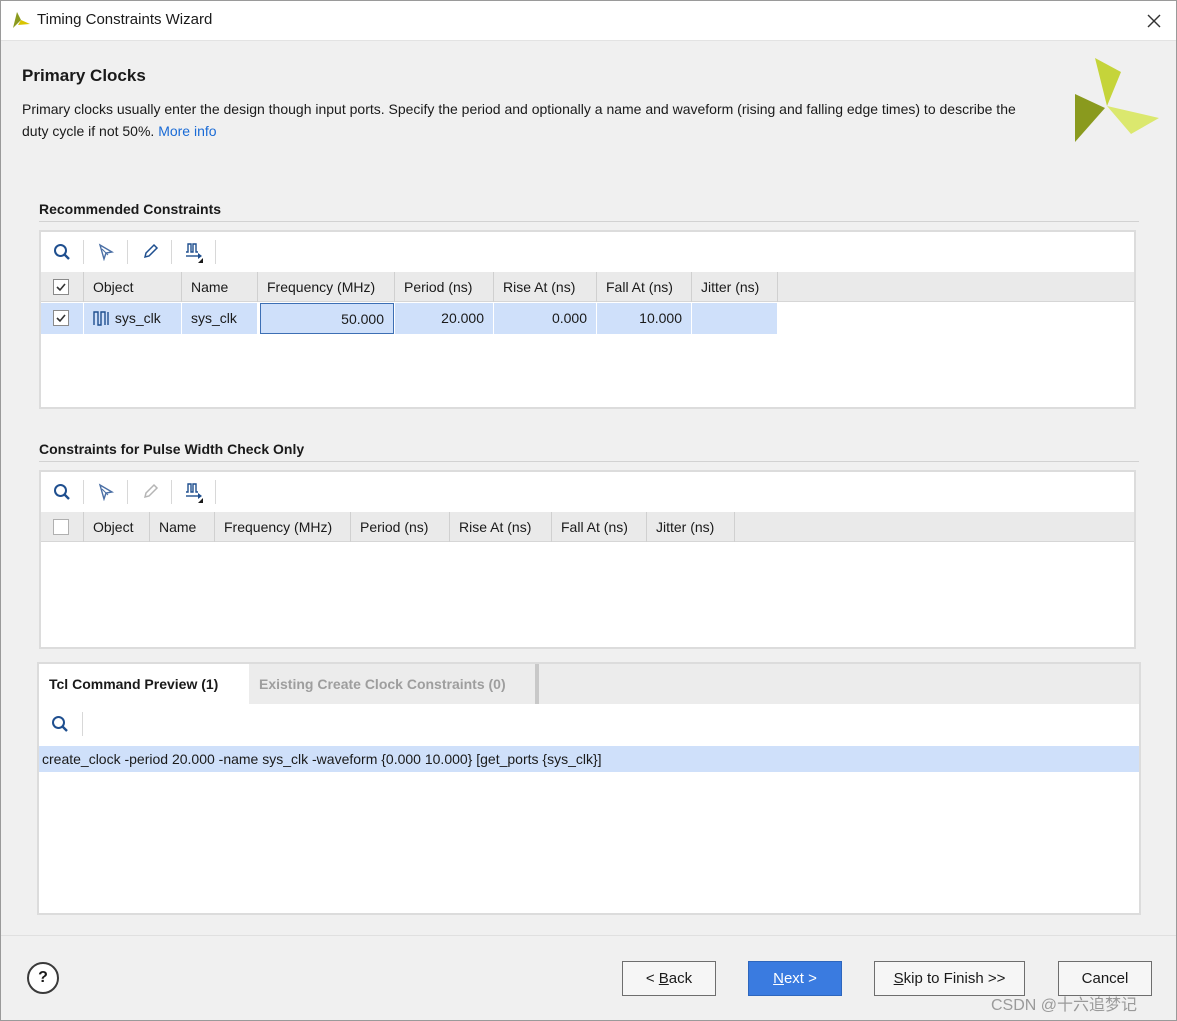  What do you see at coordinates (680, 978) in the screenshot?
I see `back-label: ack` at bounding box center [680, 978].